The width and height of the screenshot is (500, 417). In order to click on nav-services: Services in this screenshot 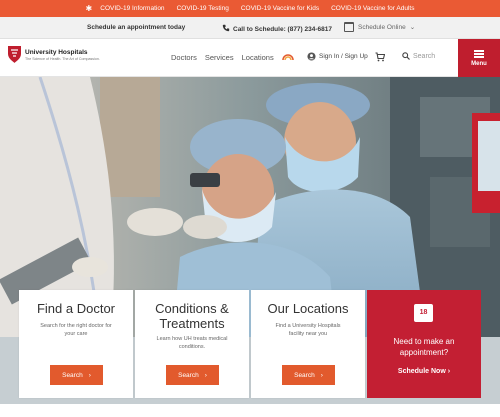, I will do `click(219, 57)`.